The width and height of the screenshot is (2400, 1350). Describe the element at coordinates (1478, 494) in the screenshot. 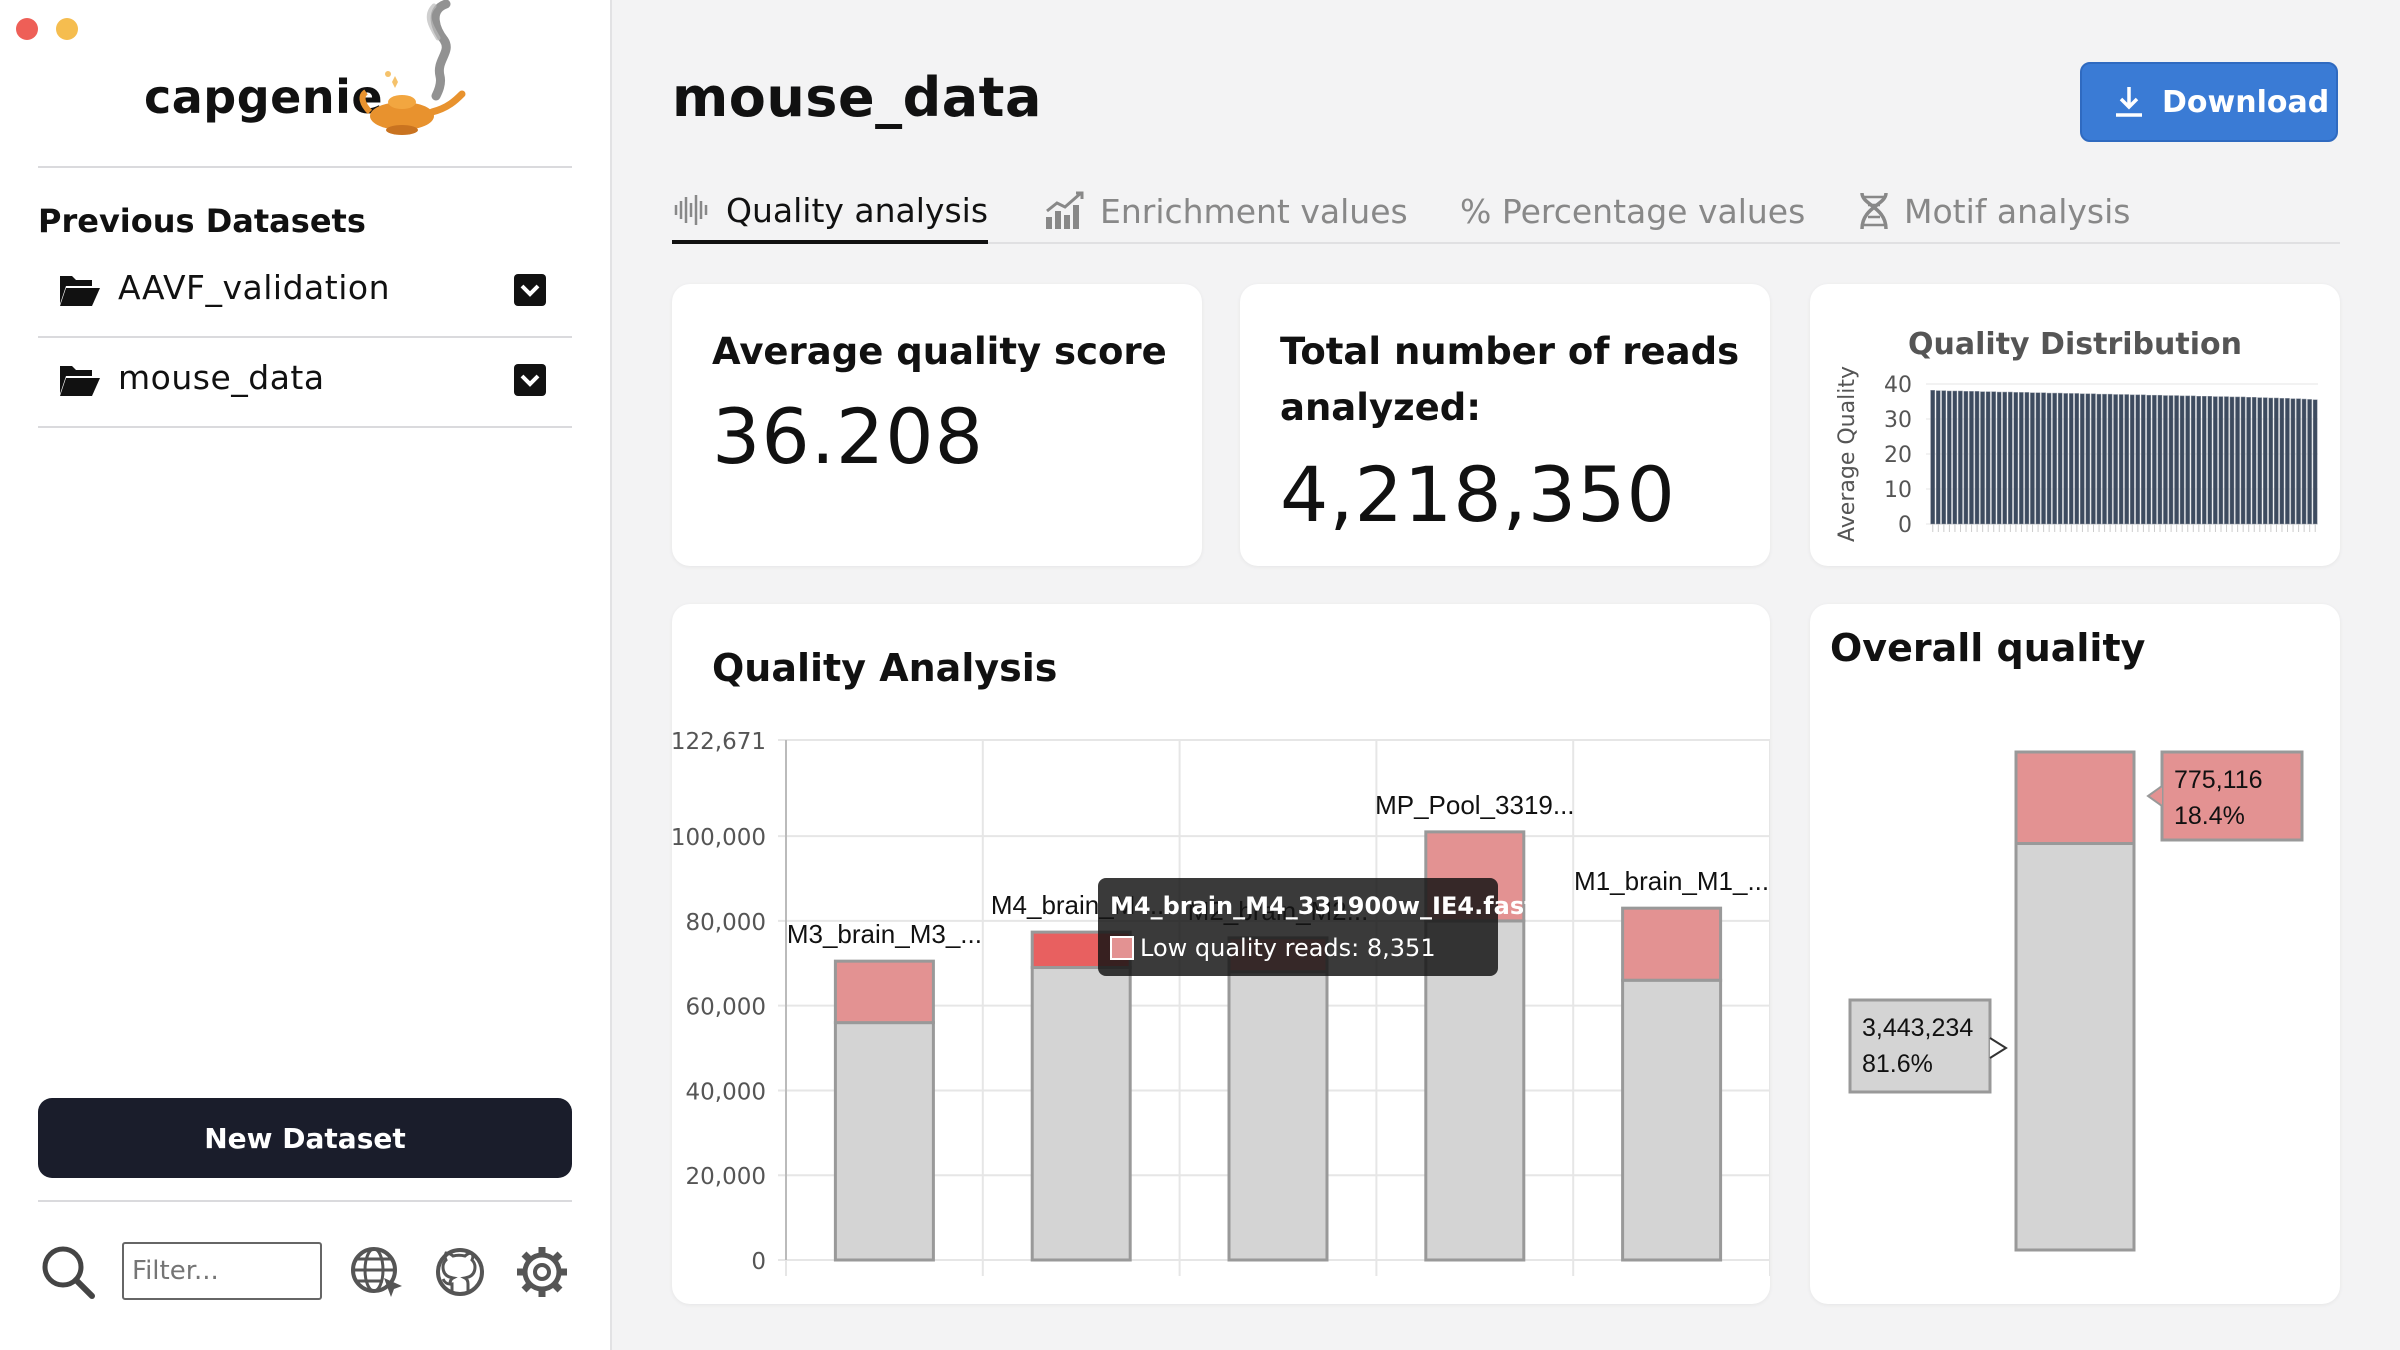

I see `total-reads-value: 4,218,350` at that location.